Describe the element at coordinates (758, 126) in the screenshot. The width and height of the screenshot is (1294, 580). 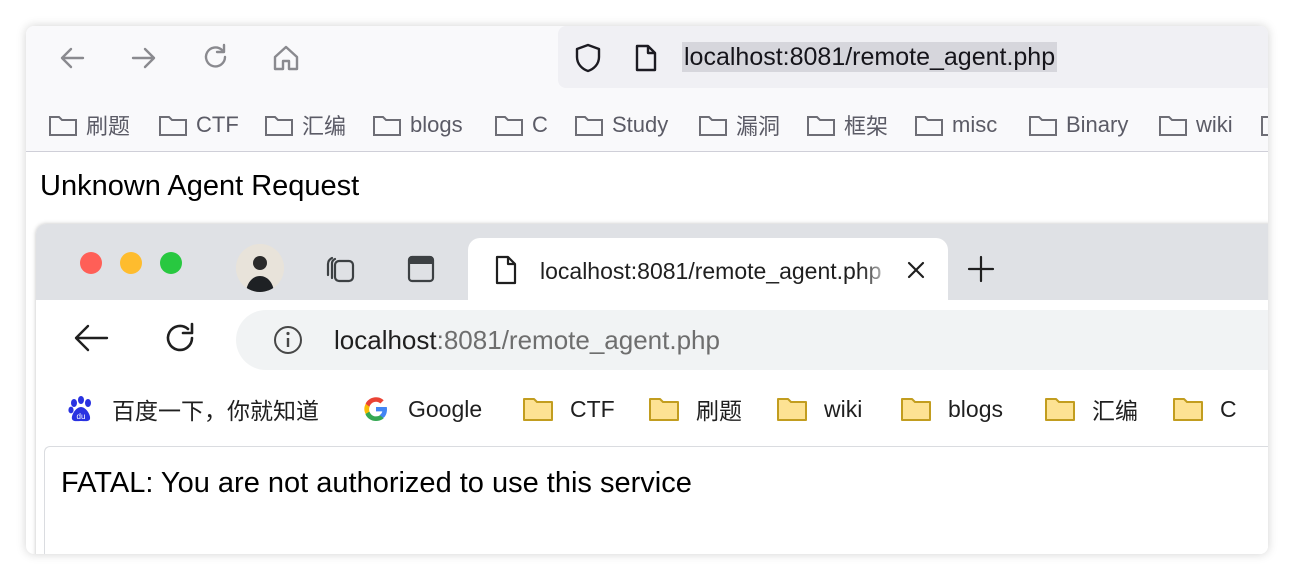
I see `outer-bookmark-label: 漏洞` at that location.